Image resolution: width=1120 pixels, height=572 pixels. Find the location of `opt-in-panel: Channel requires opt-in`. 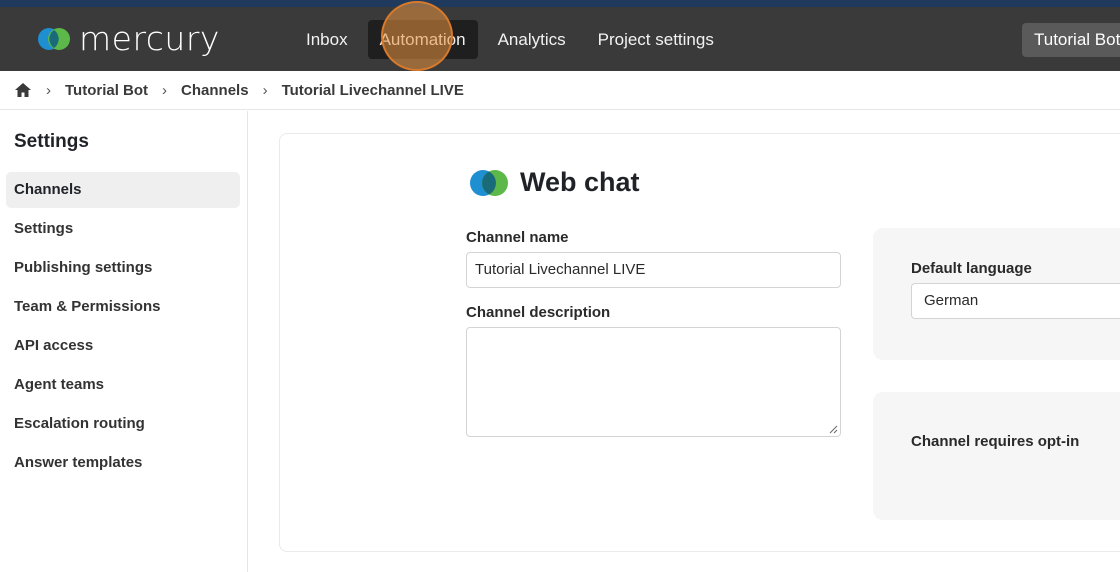

opt-in-panel: Channel requires opt-in is located at coordinates (996, 456).